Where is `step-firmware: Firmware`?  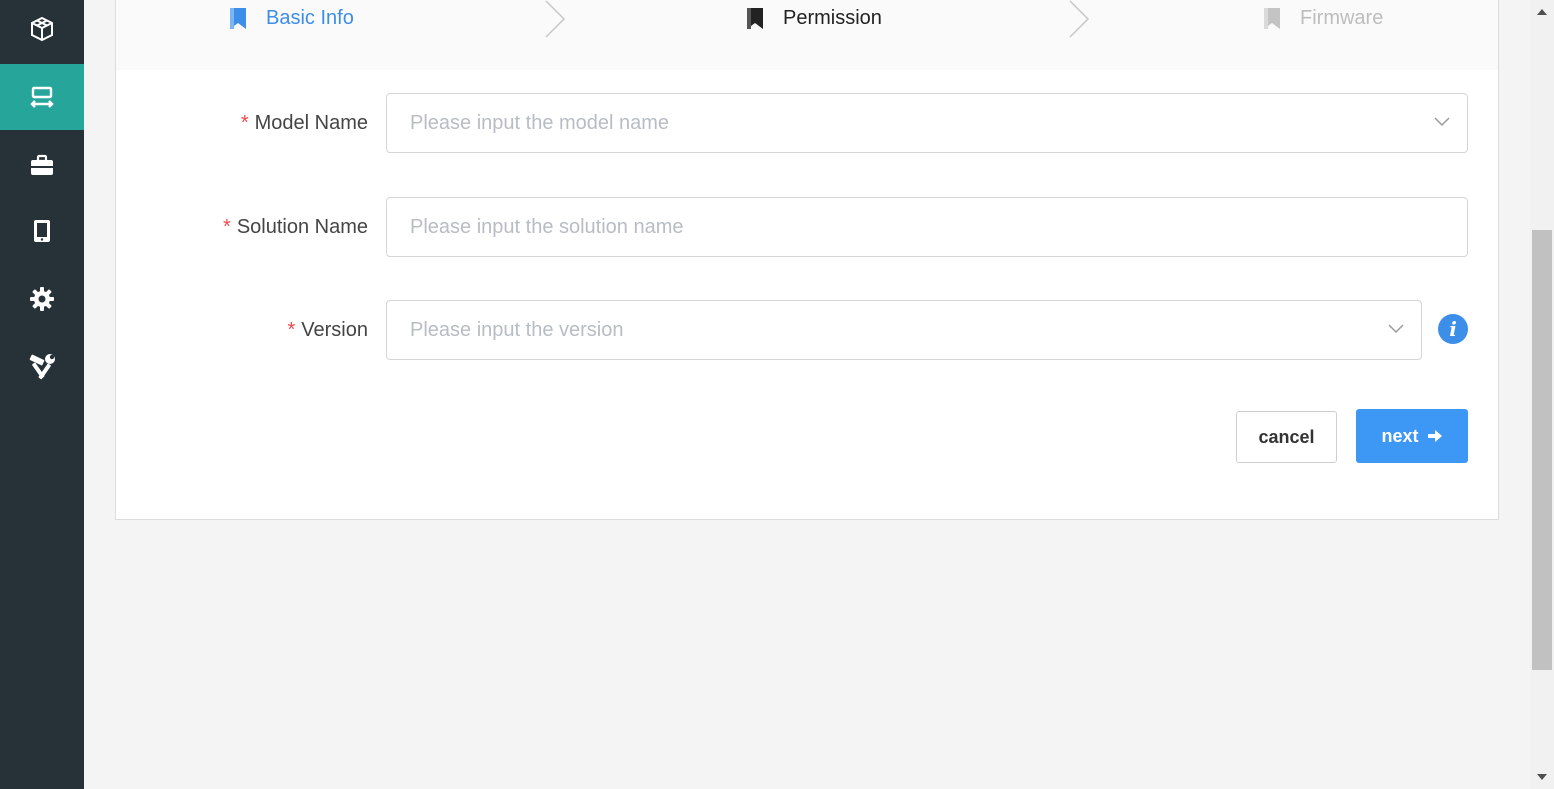 step-firmware: Firmware is located at coordinates (1322, 18).